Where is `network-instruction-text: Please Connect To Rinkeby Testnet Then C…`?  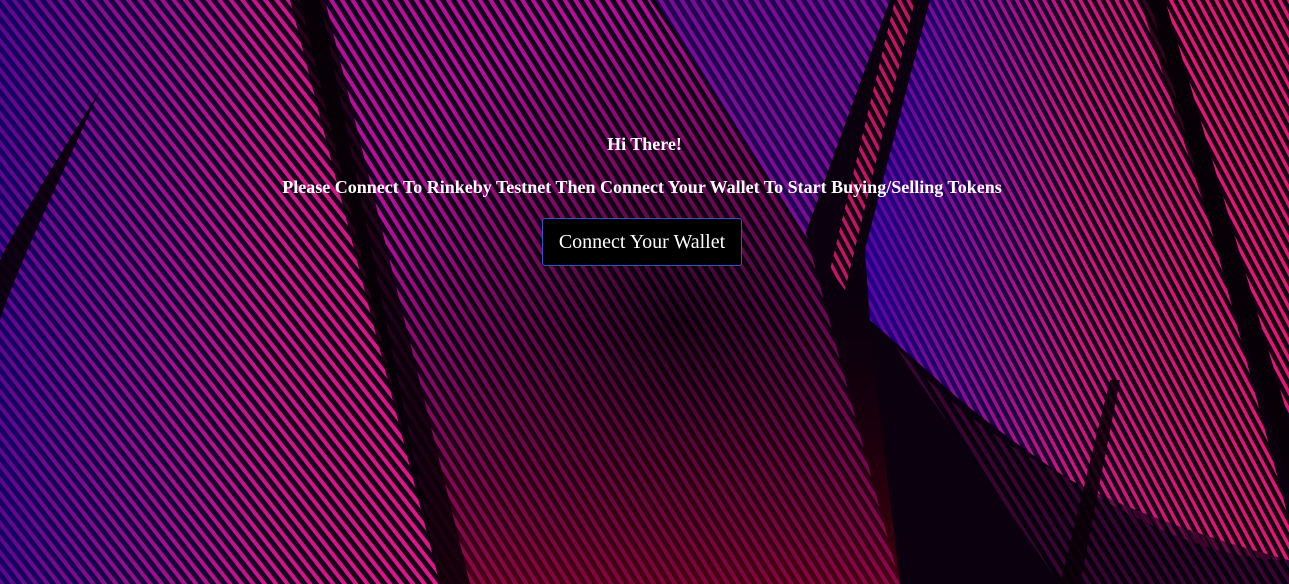
network-instruction-text: Please Connect To Rinkeby Testnet Then C… is located at coordinates (642, 187).